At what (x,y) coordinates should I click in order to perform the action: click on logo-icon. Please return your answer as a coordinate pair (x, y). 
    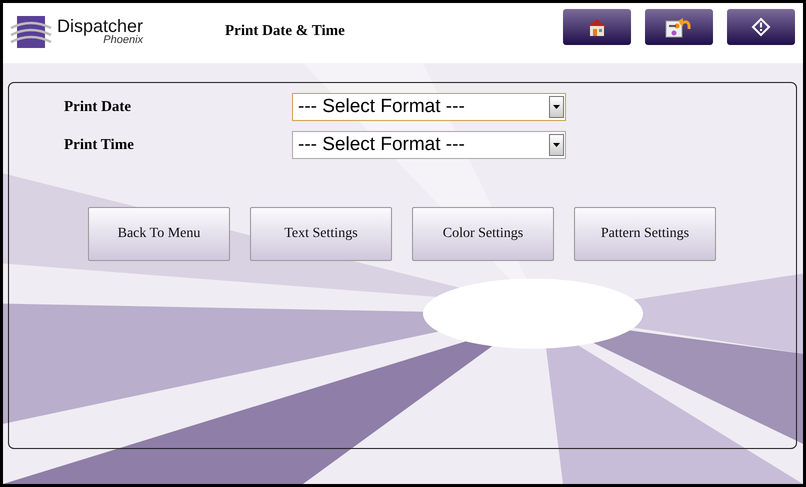
    Looking at the image, I should click on (31, 32).